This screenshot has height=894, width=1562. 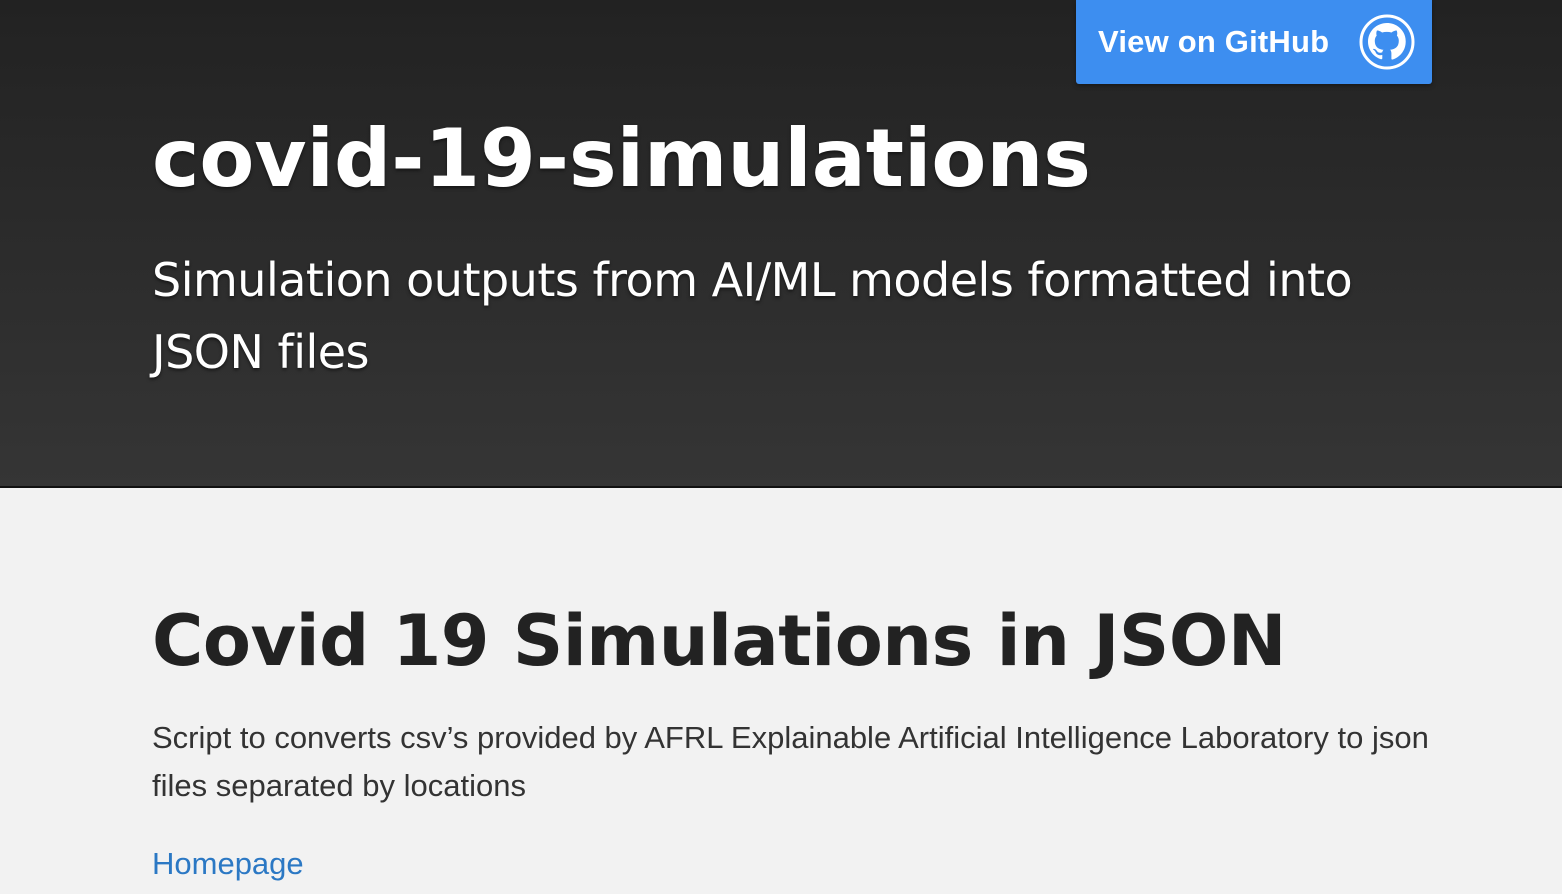 What do you see at coordinates (621, 158) in the screenshot?
I see `project-title: covid-19-simulations` at bounding box center [621, 158].